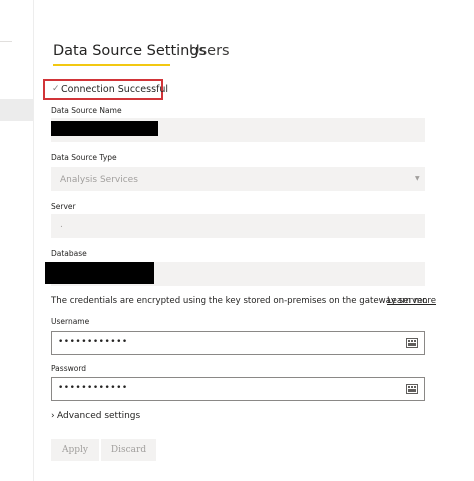  What do you see at coordinates (99, 416) in the screenshot?
I see `advanced-settings-label: Advanced settings` at bounding box center [99, 416].